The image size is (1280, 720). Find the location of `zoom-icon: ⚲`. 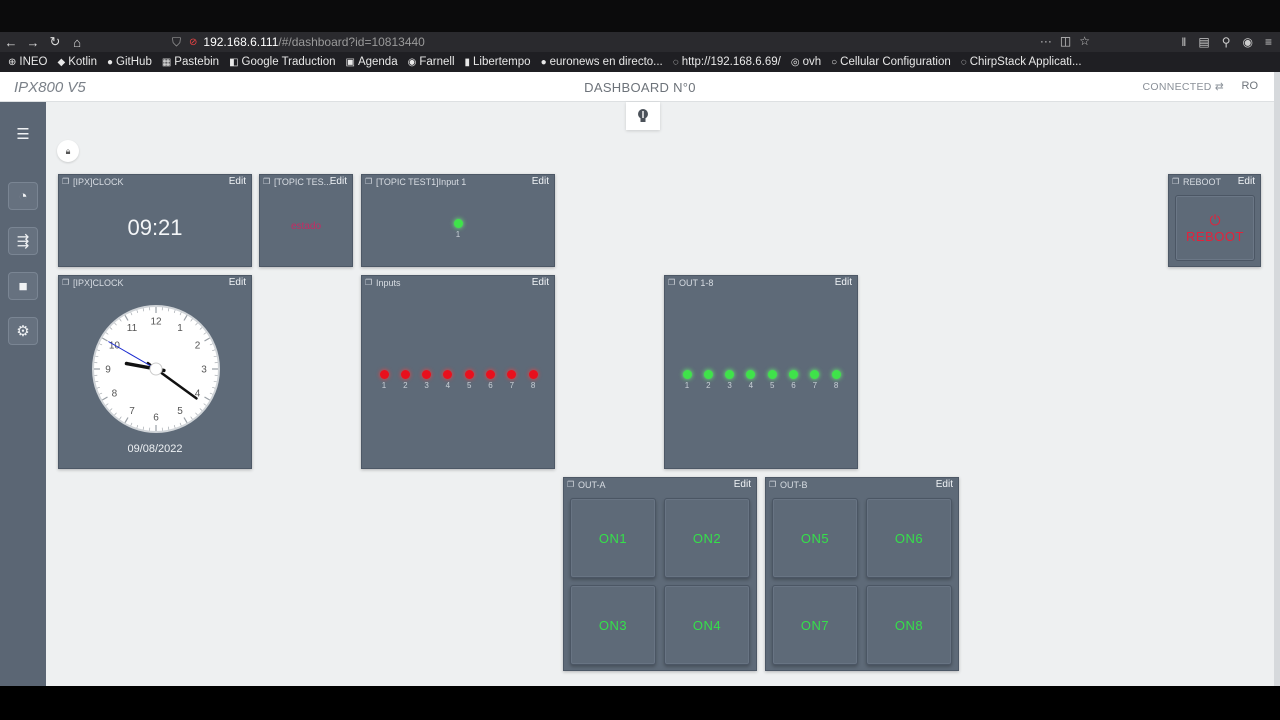

zoom-icon: ⚲ is located at coordinates (1226, 42).